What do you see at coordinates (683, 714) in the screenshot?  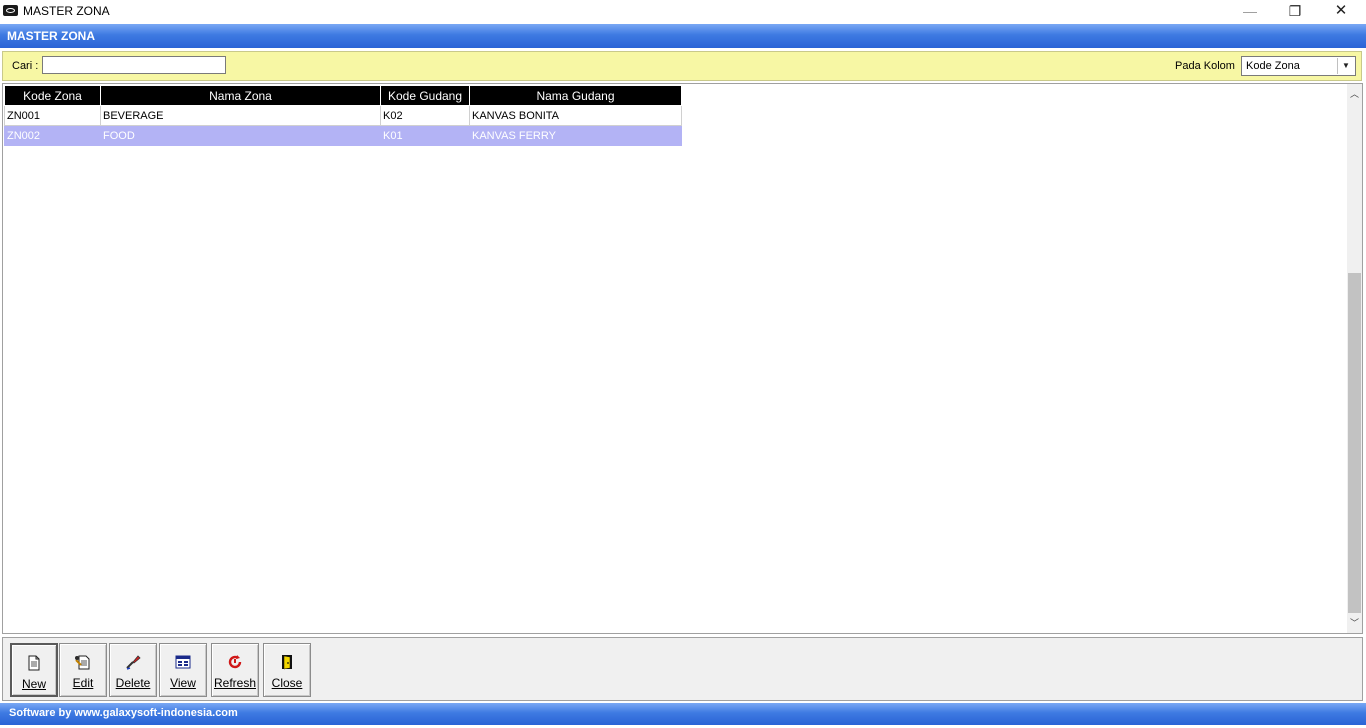 I see `footer-bar: Software by www.galaxysoft-indonesia.com` at bounding box center [683, 714].